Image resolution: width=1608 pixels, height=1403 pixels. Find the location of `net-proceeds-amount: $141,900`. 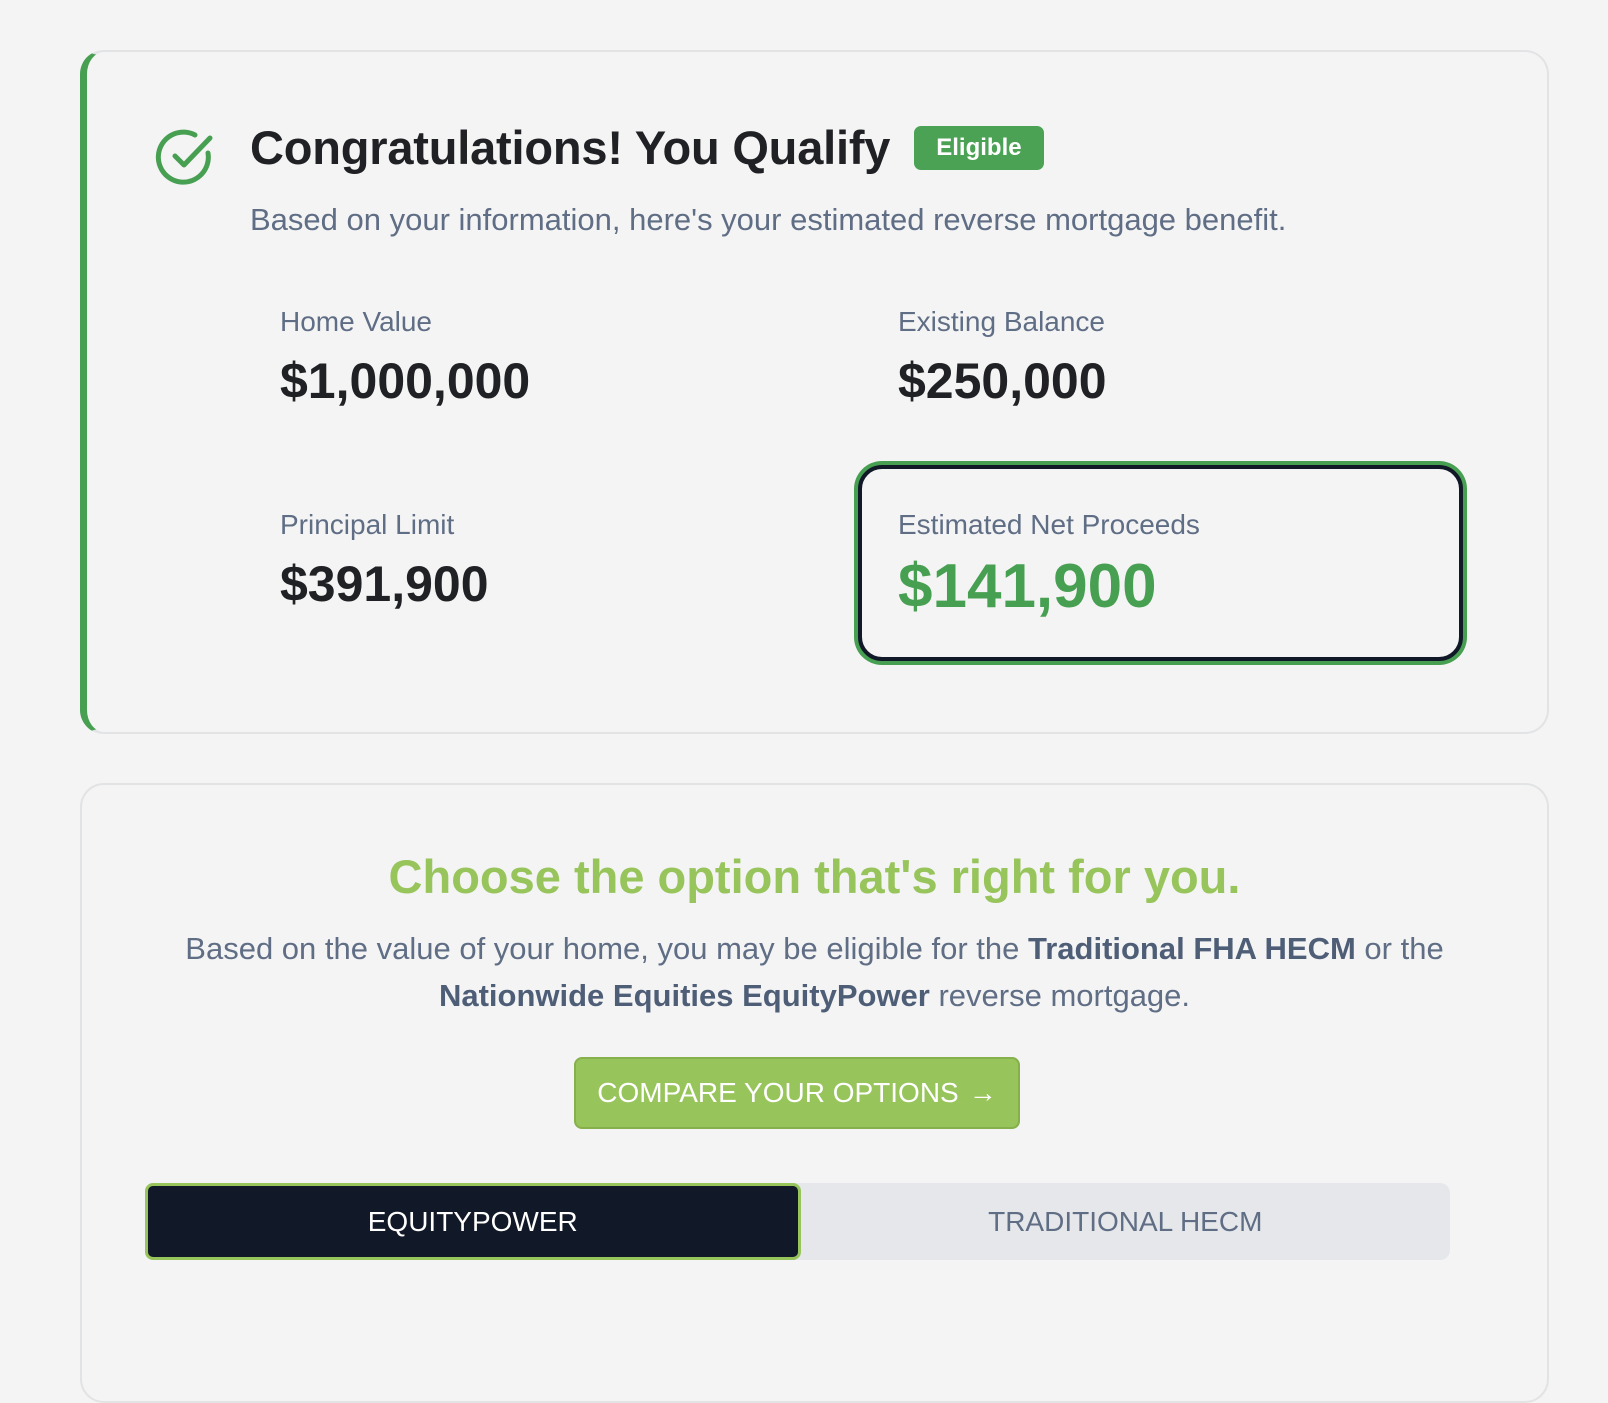

net-proceeds-amount: $141,900 is located at coordinates (1027, 586).